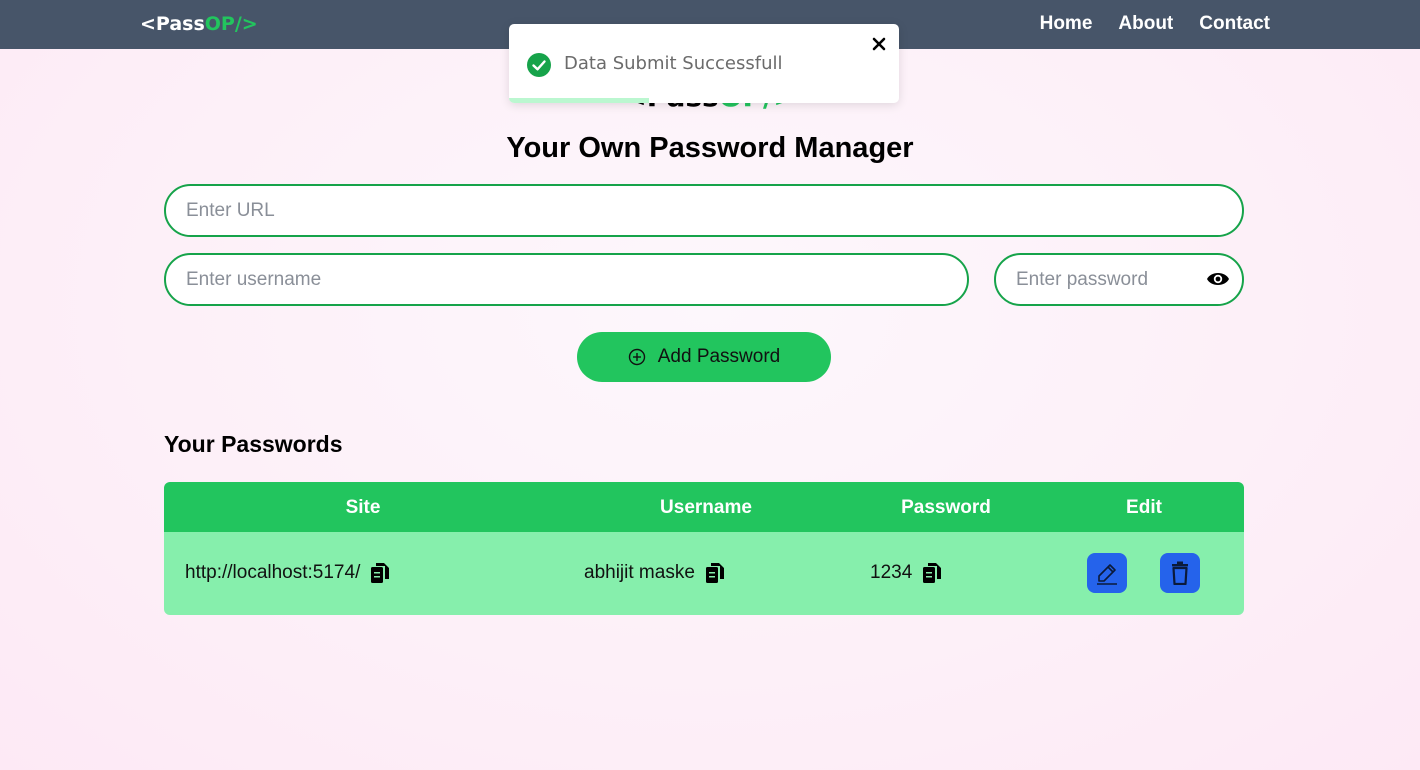 The width and height of the screenshot is (1420, 770). What do you see at coordinates (673, 63) in the screenshot?
I see `toast-message: Data Submit Successfull` at bounding box center [673, 63].